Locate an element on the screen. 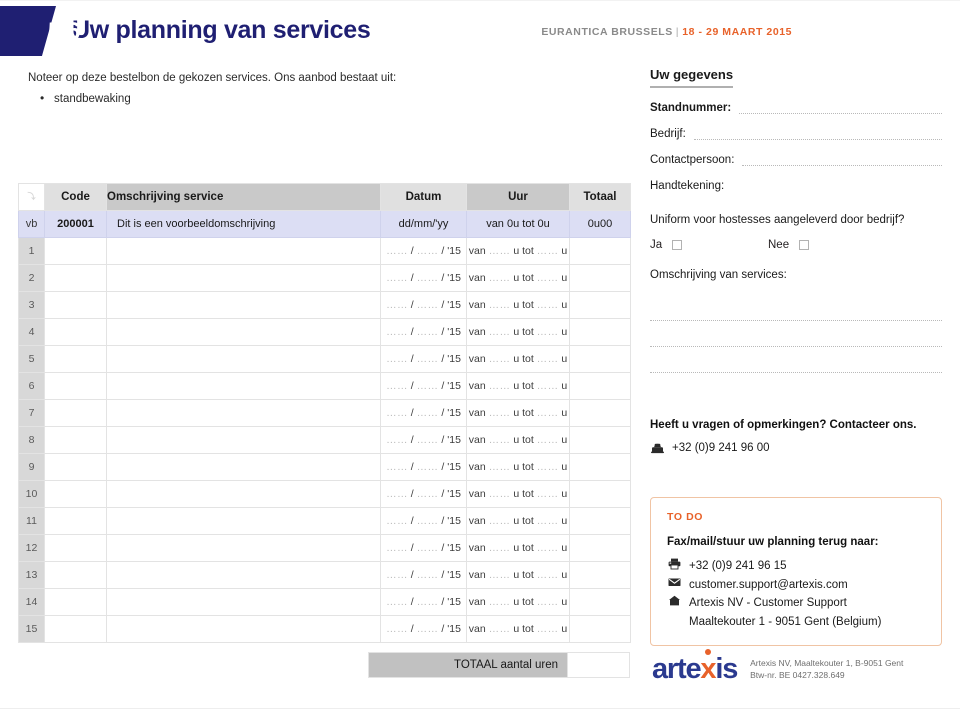  artexis-logo: arte xis is located at coordinates (695, 666).